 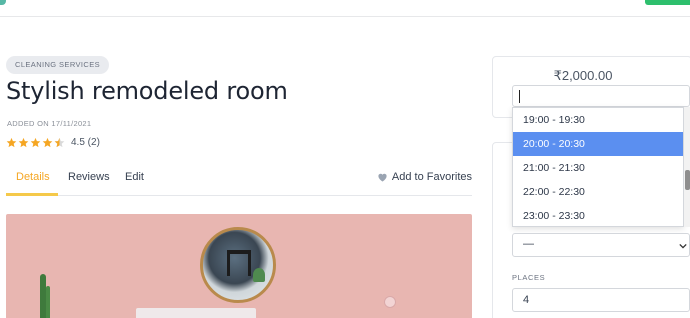 I want to click on top-navbar, so click(x=345, y=8).